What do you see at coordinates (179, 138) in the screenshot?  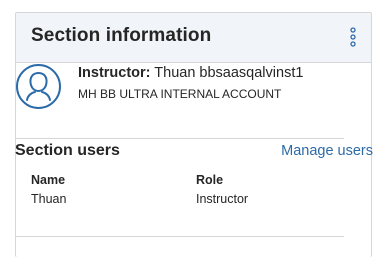 I see `divider` at bounding box center [179, 138].